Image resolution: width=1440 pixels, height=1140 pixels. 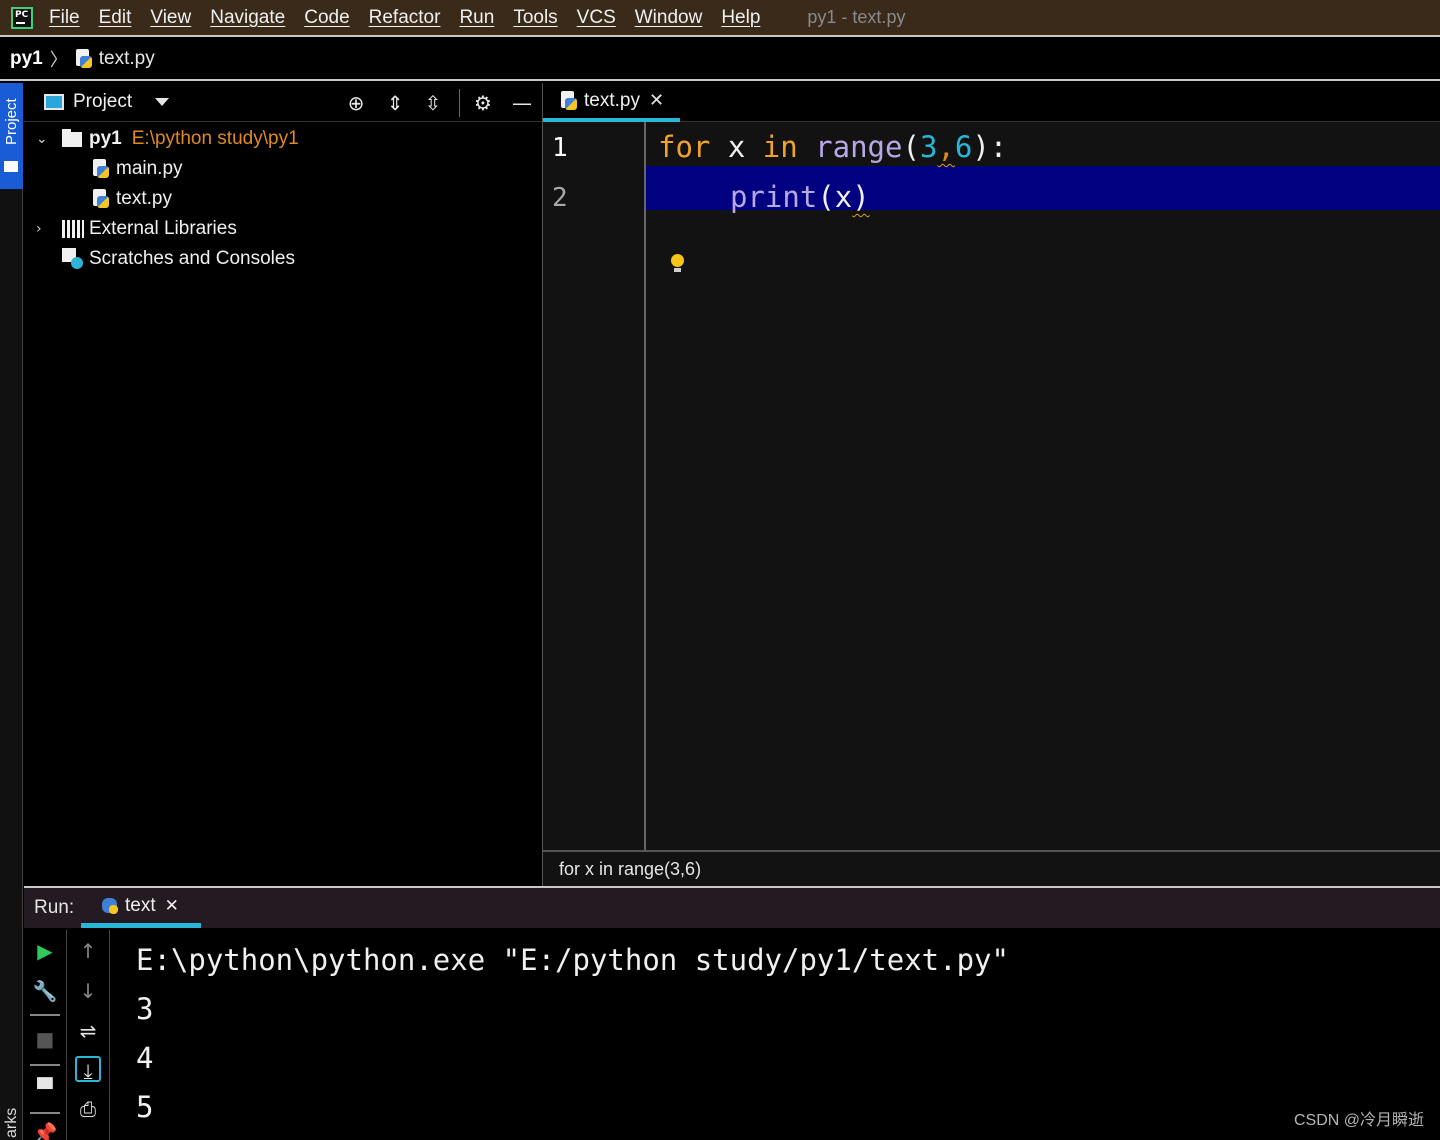 I want to click on project-panel-header: Project ⊕ ⇕ ⇳ ⚙ —, so click(x=283, y=102).